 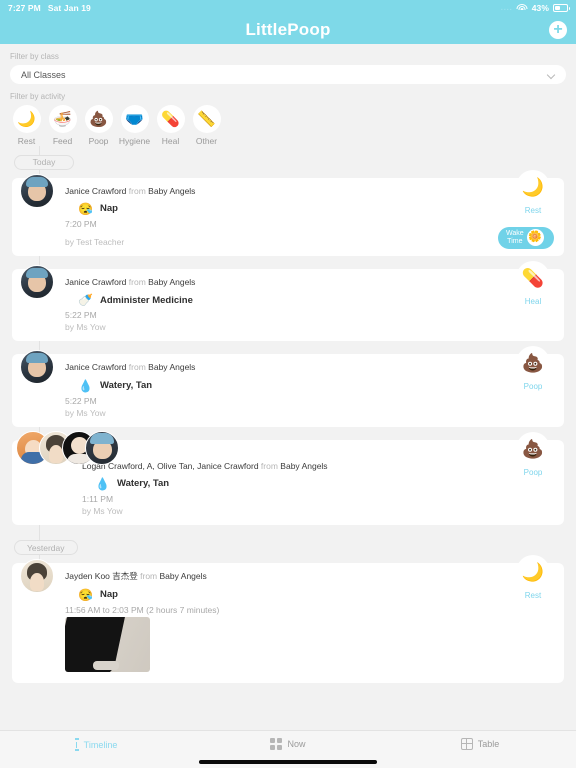 What do you see at coordinates (34, 56) in the screenshot?
I see `filter-by-class-label: Filter by class` at bounding box center [34, 56].